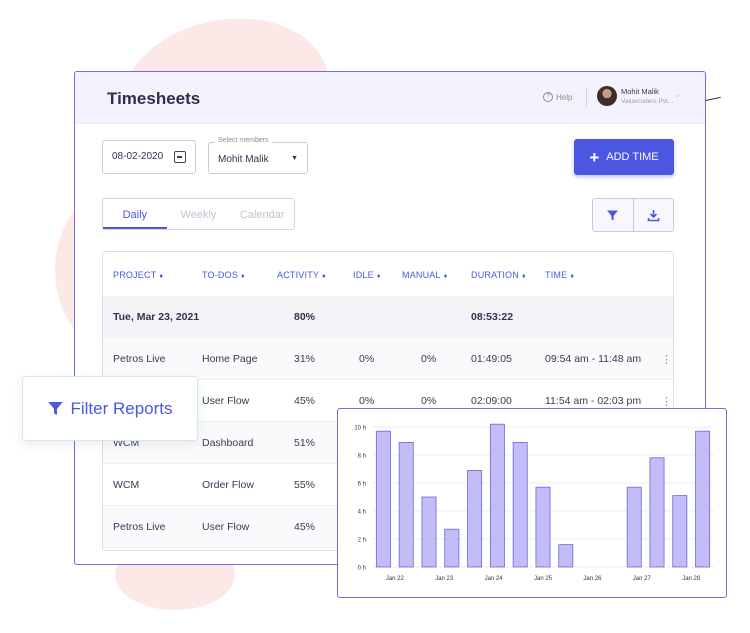 This screenshot has width=750, height=633. What do you see at coordinates (607, 96) in the screenshot?
I see `avatar` at bounding box center [607, 96].